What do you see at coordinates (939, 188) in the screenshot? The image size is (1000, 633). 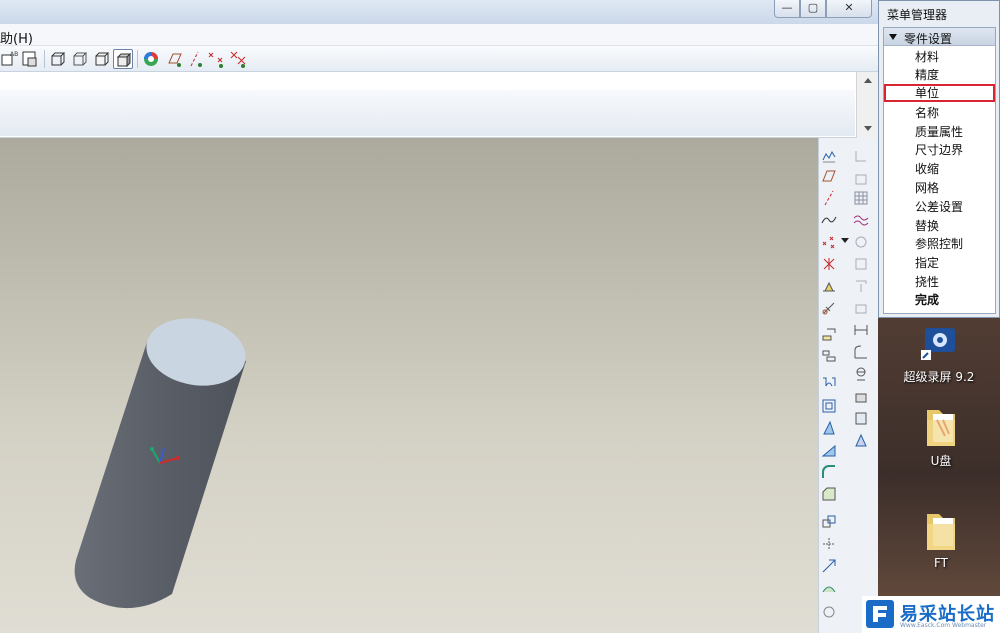 I see `menu-item-grid: 网格` at bounding box center [939, 188].